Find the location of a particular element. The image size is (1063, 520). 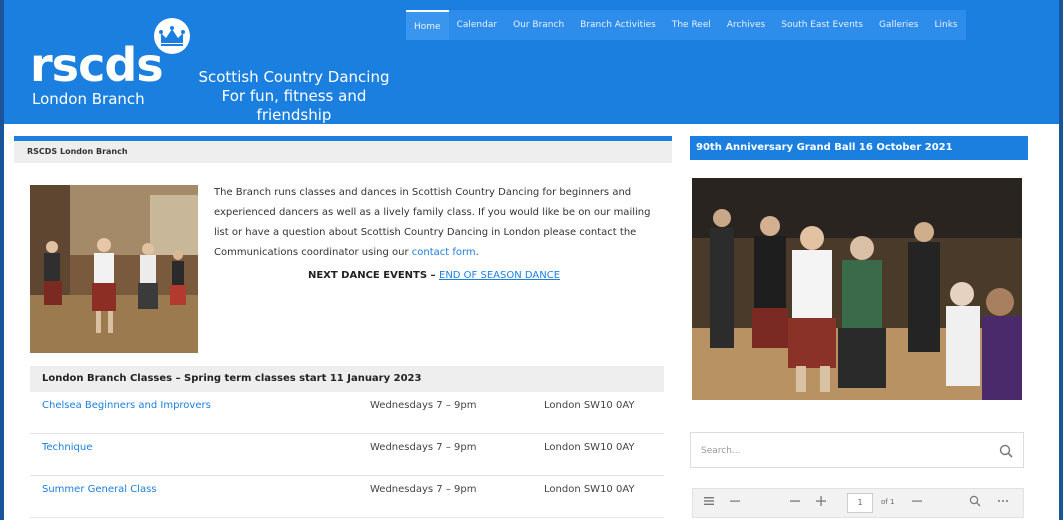

contact-form-link: contact form is located at coordinates (444, 252).